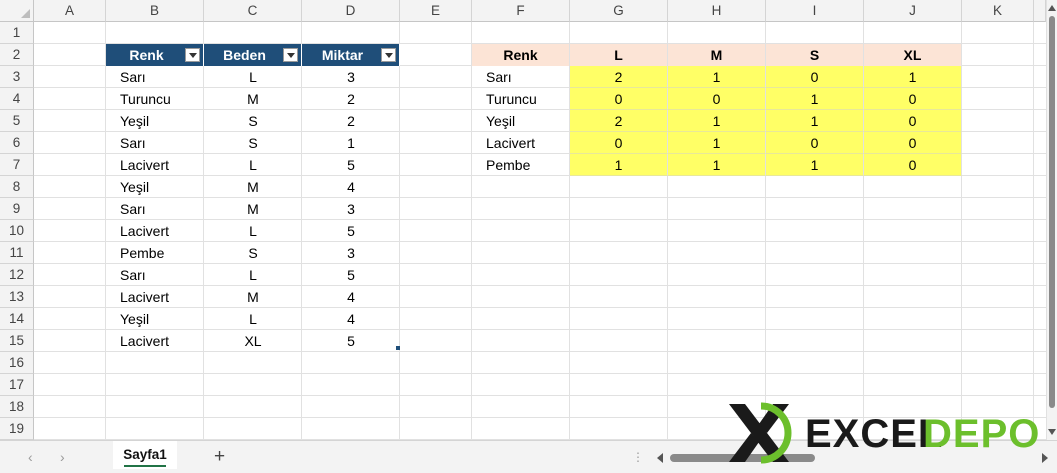 This screenshot has height=473, width=1057. Describe the element at coordinates (155, 11) in the screenshot. I see `column-header-b: B` at that location.